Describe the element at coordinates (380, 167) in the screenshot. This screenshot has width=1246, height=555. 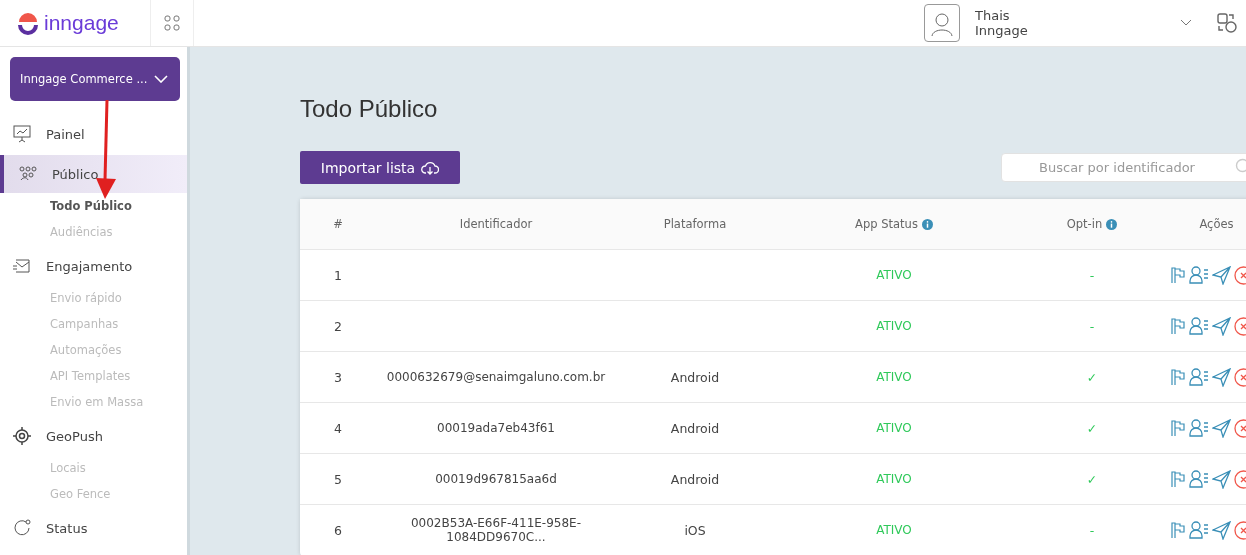
I see `import-list-button: Importar lista` at that location.